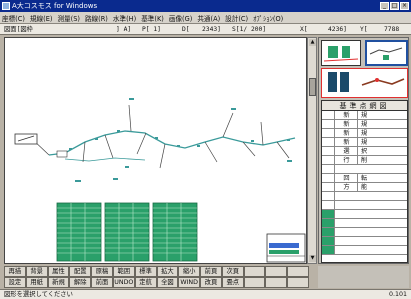  Describe the element at coordinates (167, 282) in the screenshot. I see `full-view-button: 全図` at that location.